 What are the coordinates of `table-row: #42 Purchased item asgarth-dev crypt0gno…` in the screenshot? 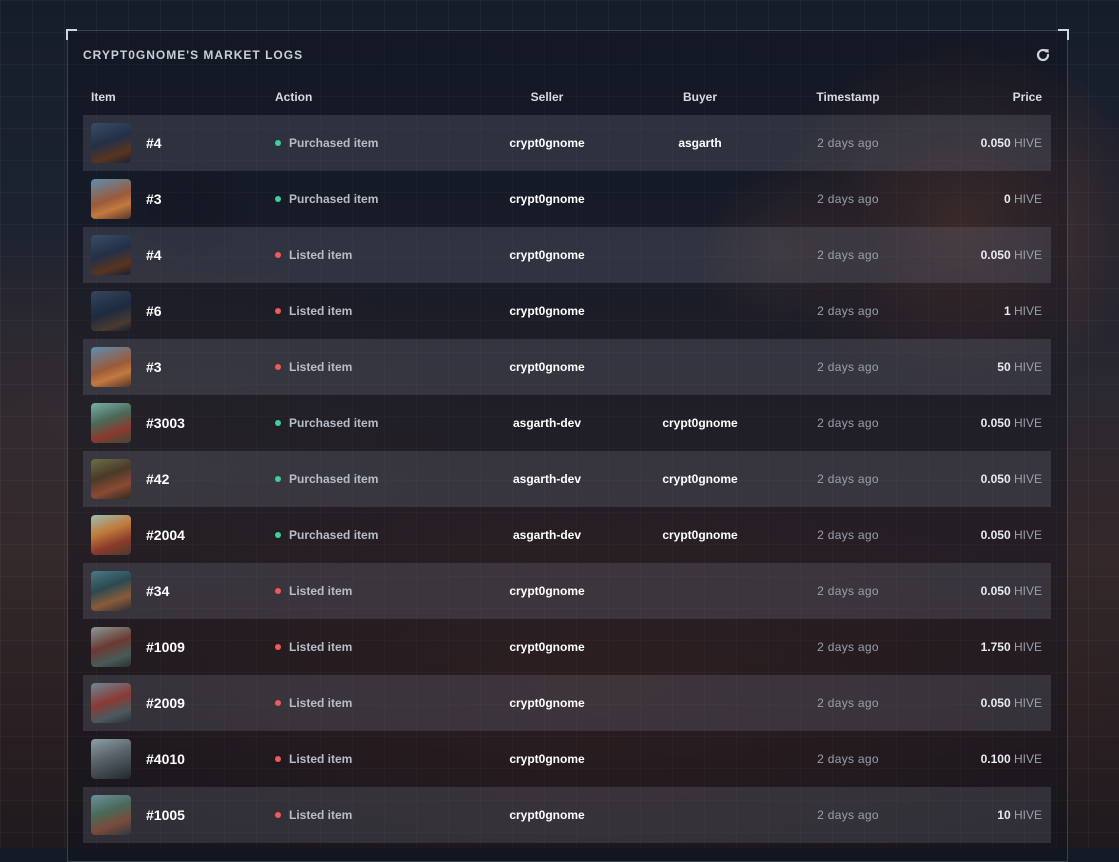 It's located at (567, 479).